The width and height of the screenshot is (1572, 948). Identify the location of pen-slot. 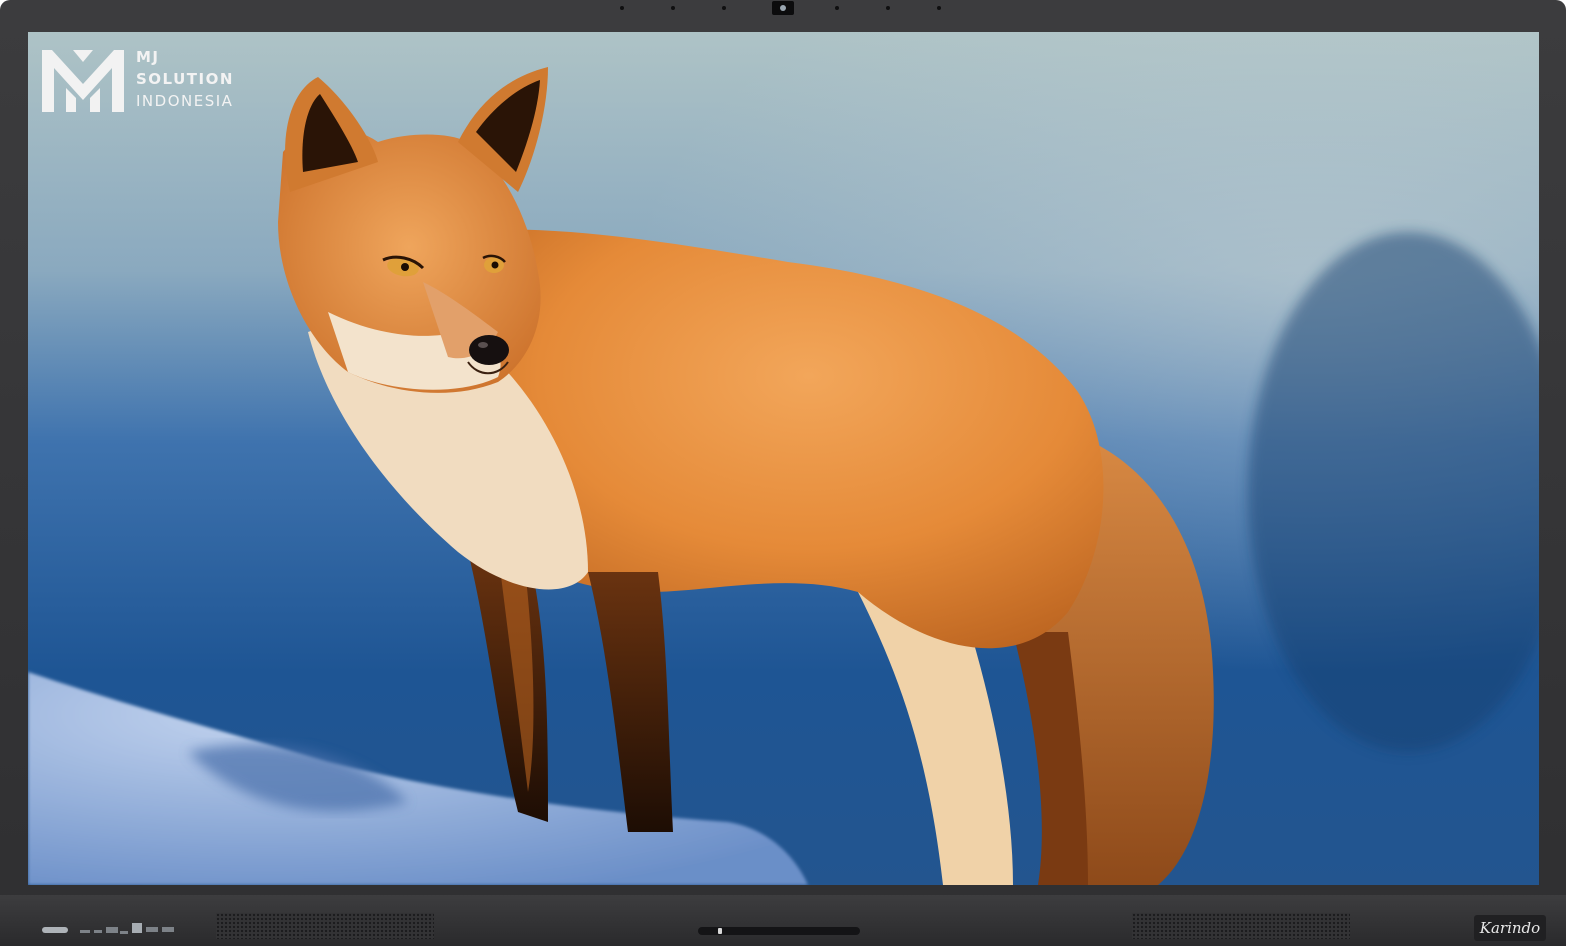
(779, 931).